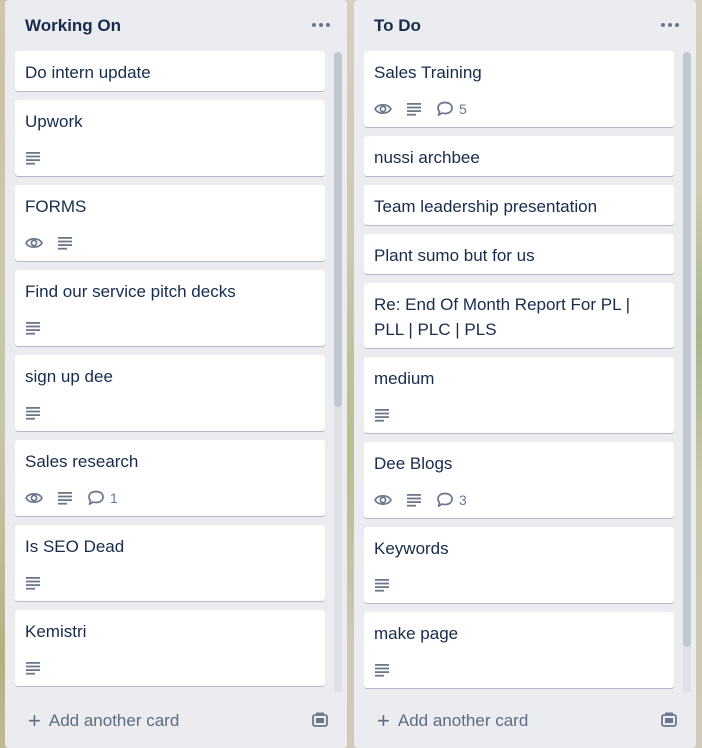 The width and height of the screenshot is (702, 748). Describe the element at coordinates (114, 498) in the screenshot. I see `comment-count: 1` at that location.